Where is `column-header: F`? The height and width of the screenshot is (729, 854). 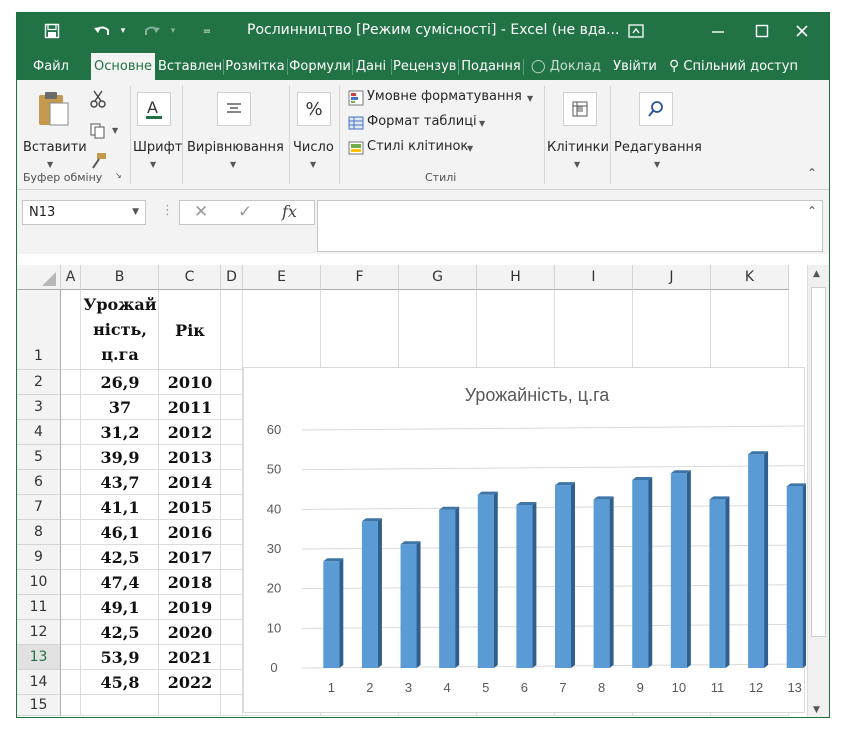 column-header: F is located at coordinates (360, 277).